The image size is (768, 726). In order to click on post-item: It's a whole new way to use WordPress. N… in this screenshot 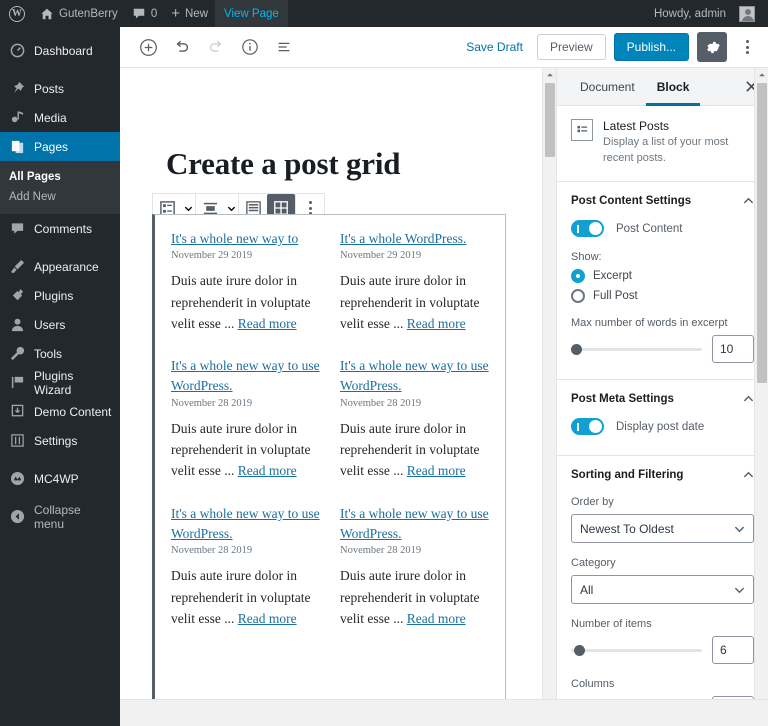, I will do `click(246, 577)`.